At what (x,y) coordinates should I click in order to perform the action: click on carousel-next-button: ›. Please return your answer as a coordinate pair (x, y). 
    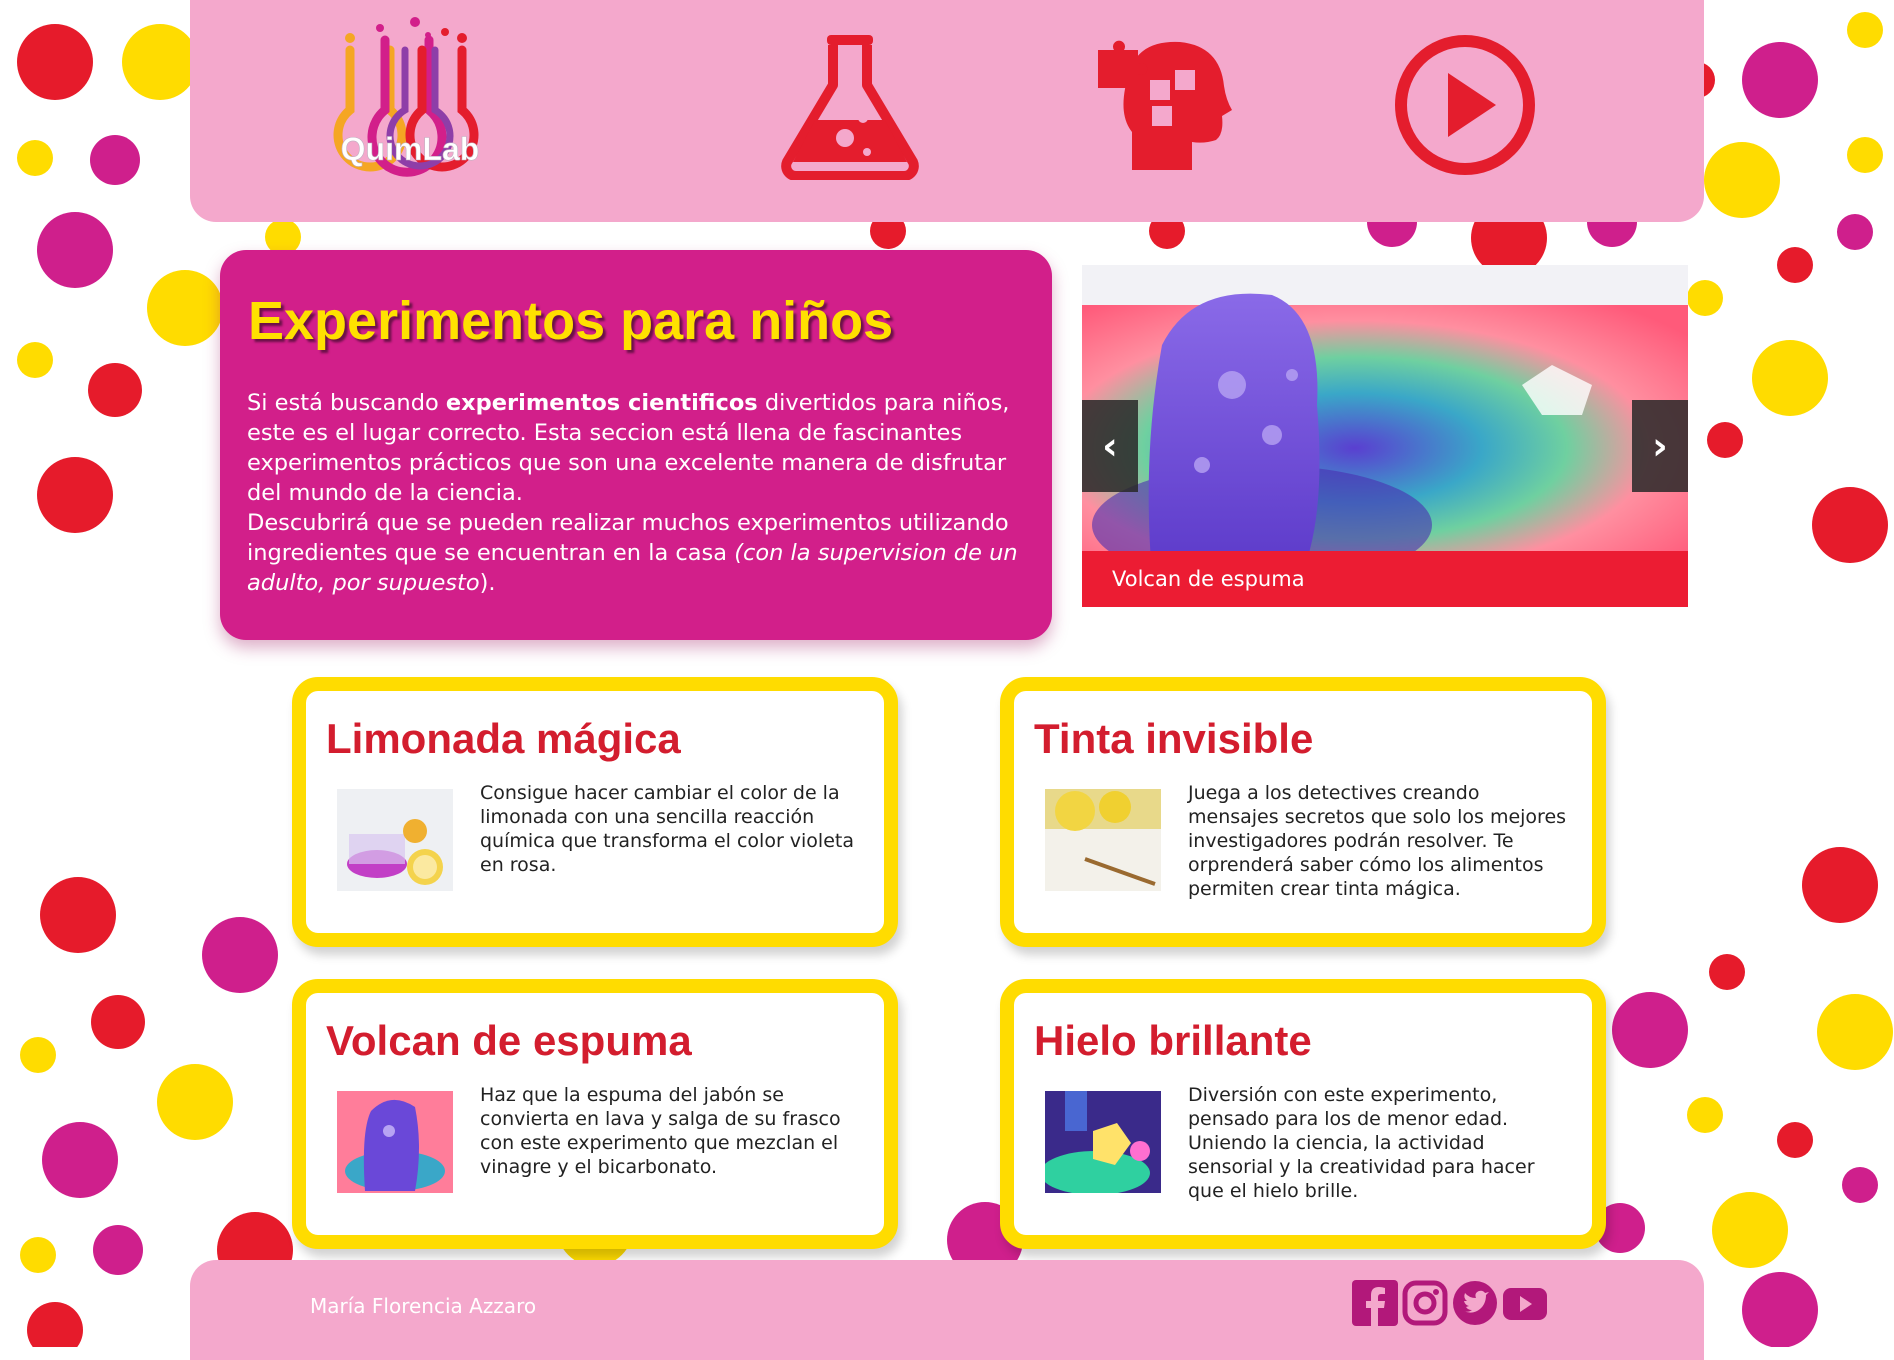
    Looking at the image, I should click on (1660, 446).